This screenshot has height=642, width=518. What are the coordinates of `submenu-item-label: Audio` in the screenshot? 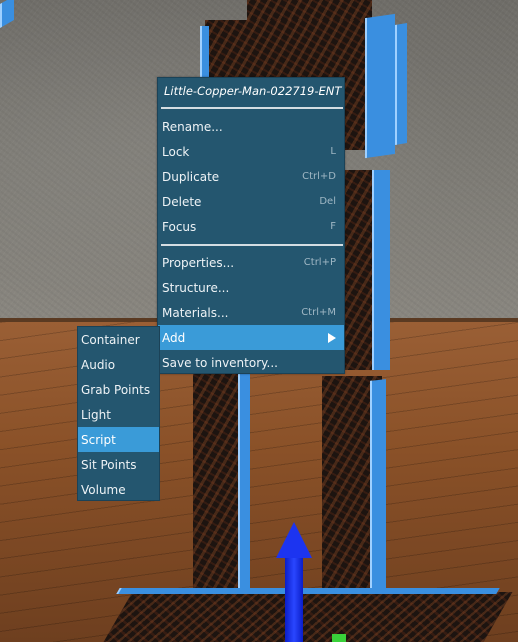 It's located at (98, 365).